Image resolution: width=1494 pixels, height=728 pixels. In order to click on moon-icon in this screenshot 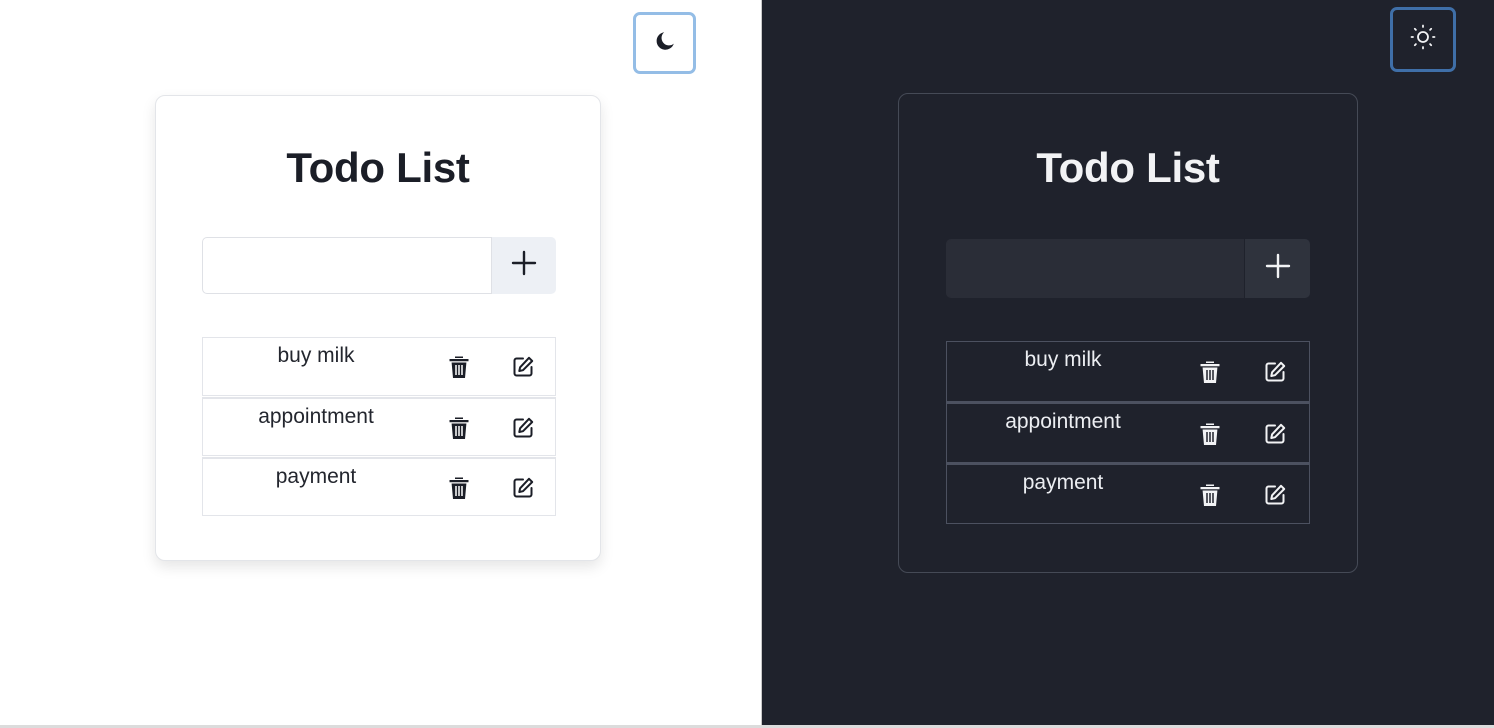, I will do `click(665, 43)`.